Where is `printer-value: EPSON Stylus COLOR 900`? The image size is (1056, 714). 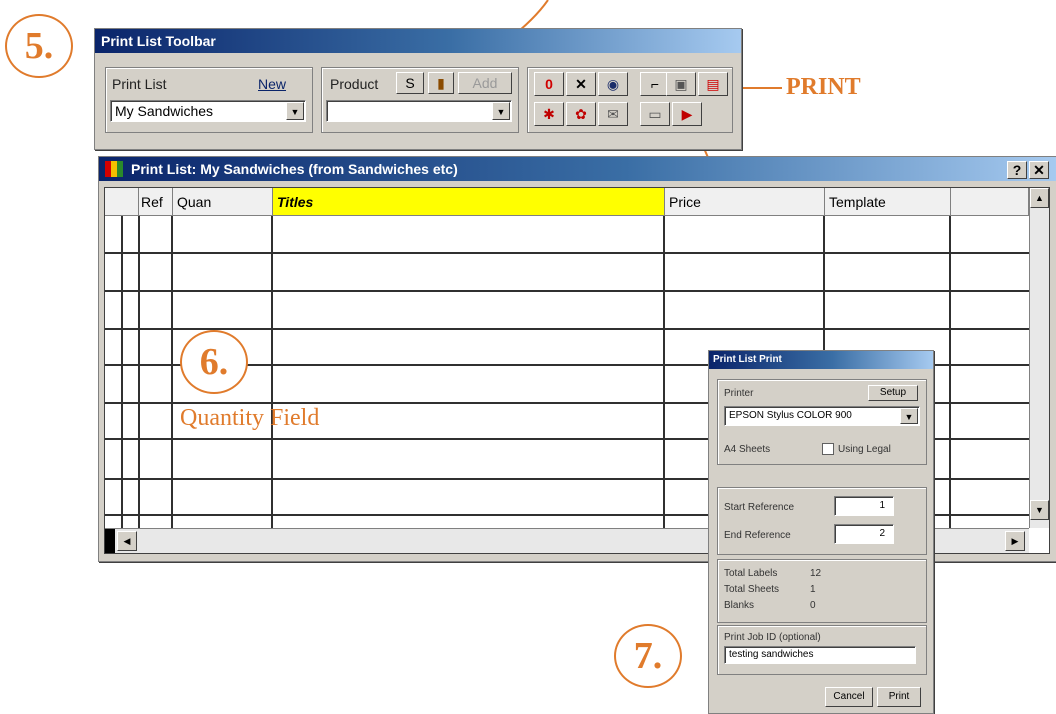 printer-value: EPSON Stylus COLOR 900 is located at coordinates (790, 415).